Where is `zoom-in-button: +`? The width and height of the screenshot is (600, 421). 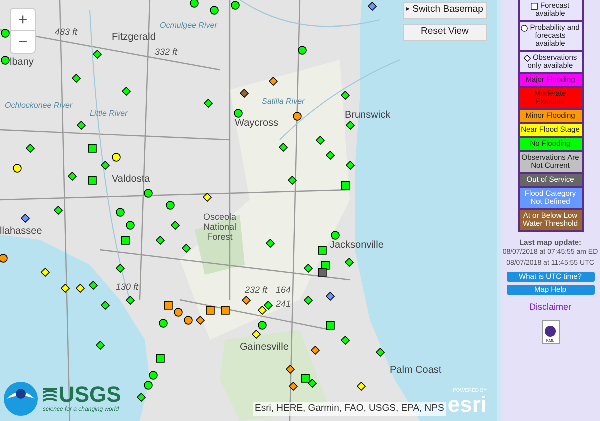
zoom-in-button: + is located at coordinates (23, 20).